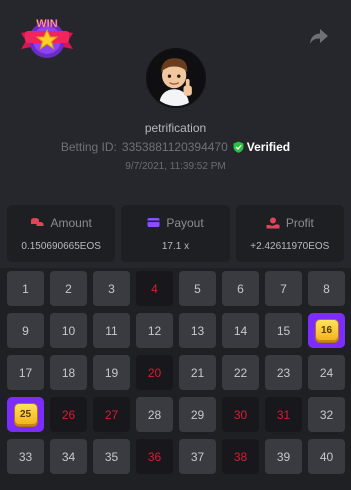  Describe the element at coordinates (71, 222) in the screenshot. I see `stat-amount-label: Amount` at that location.